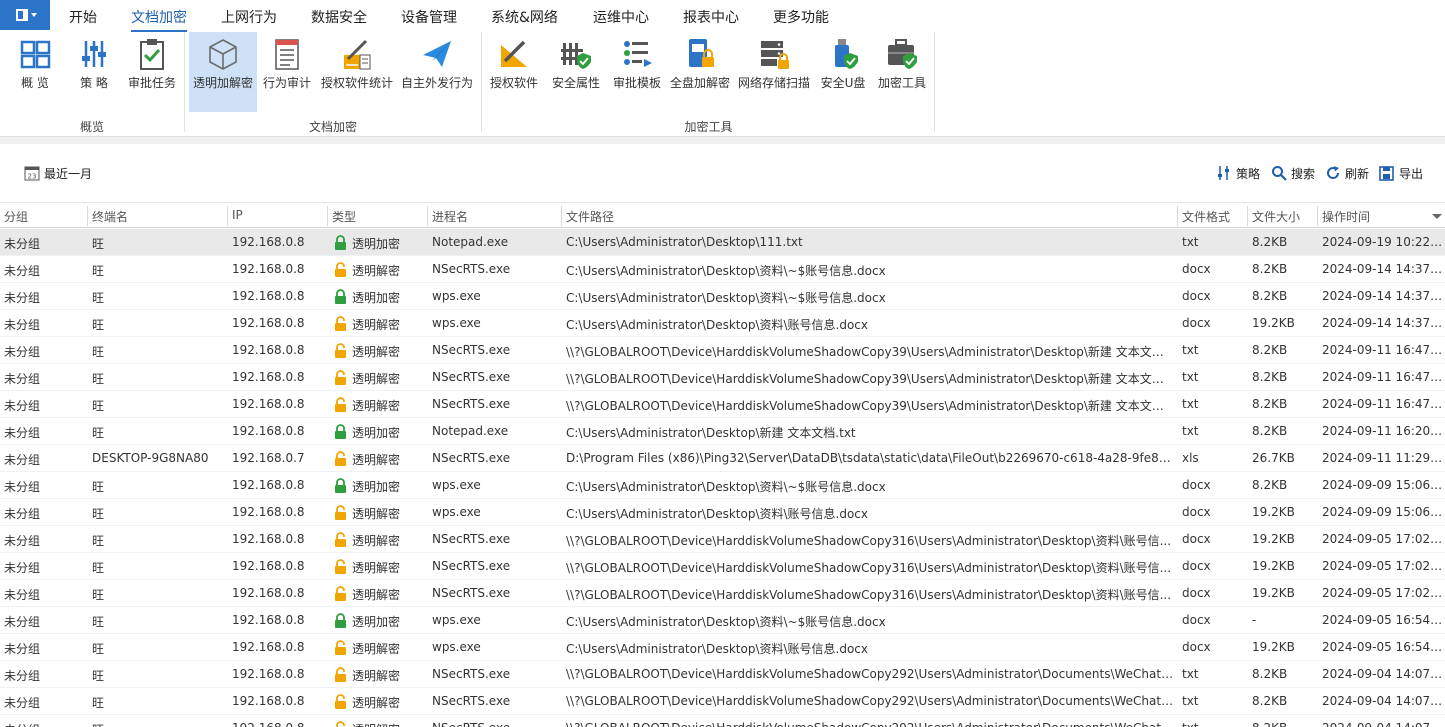 The height and width of the screenshot is (727, 1445). What do you see at coordinates (843, 72) in the screenshot?
I see `ribbon-secure-usb-button: 安全U盘` at bounding box center [843, 72].